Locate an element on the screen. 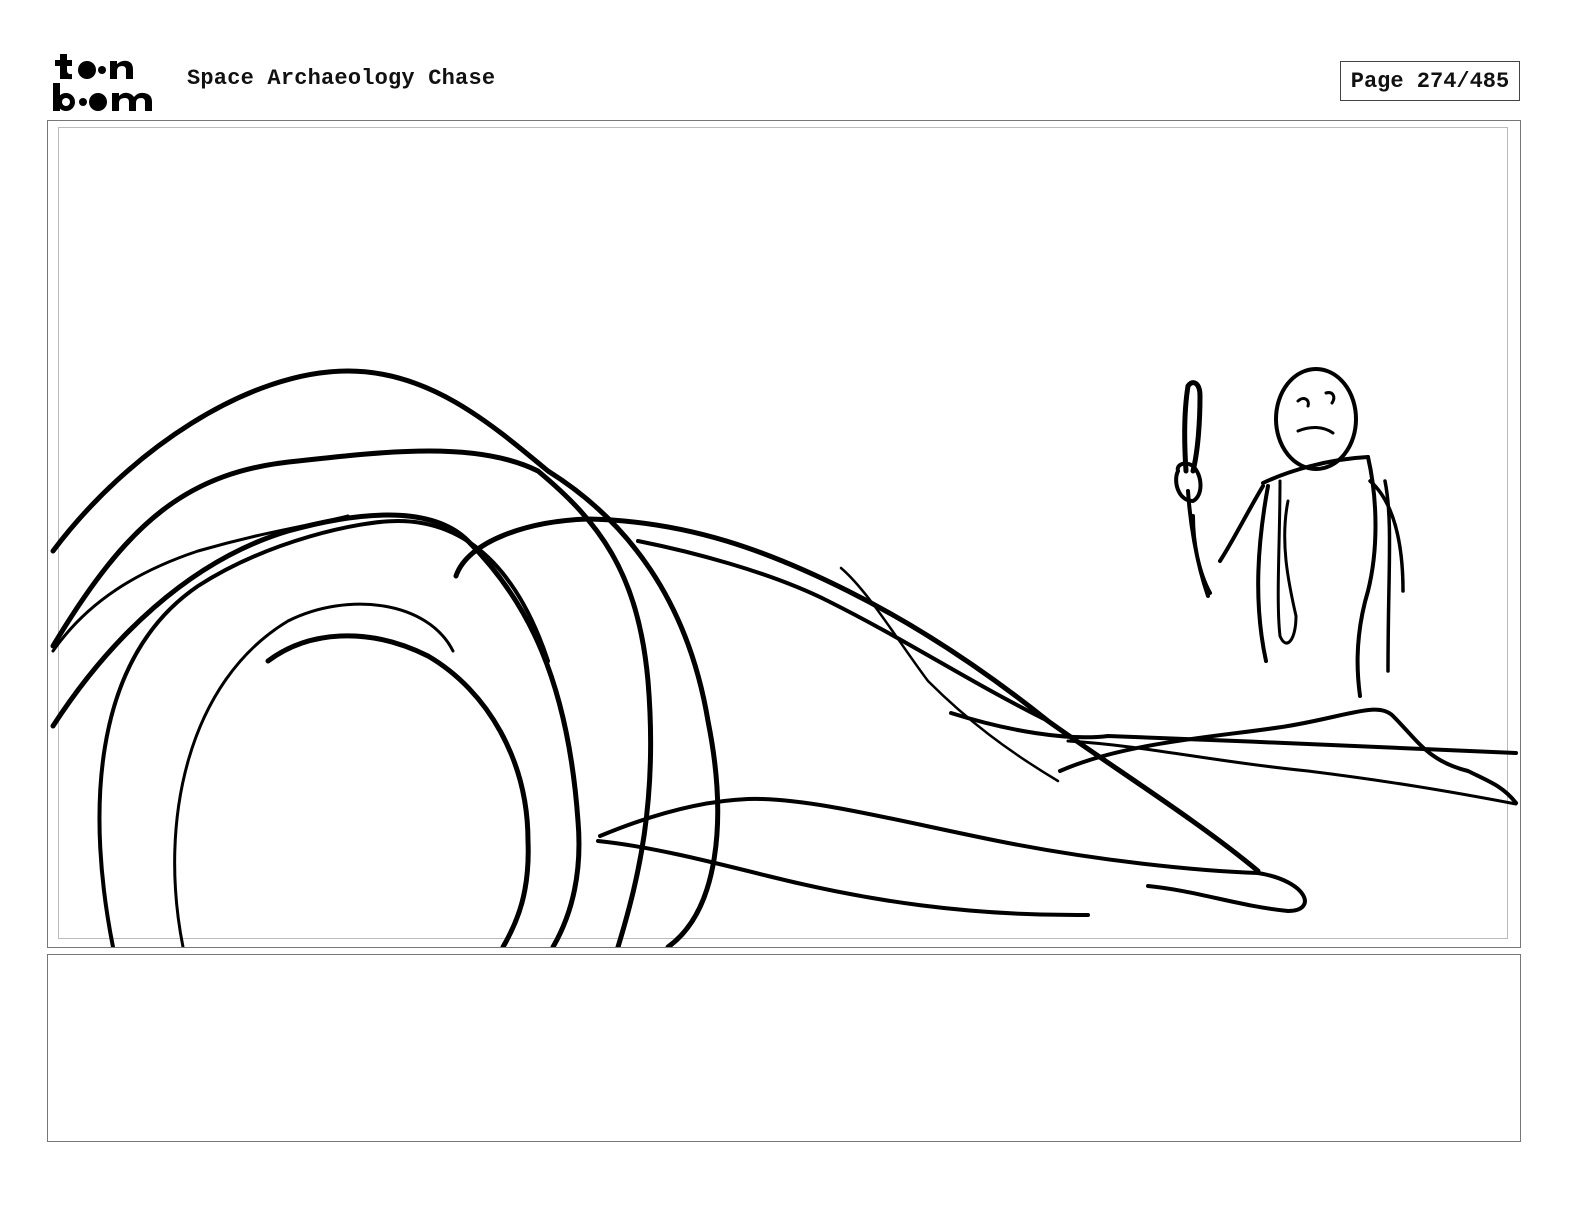 The width and height of the screenshot is (1584, 1224). sketch-tunnel-inner is located at coordinates (398, 790).